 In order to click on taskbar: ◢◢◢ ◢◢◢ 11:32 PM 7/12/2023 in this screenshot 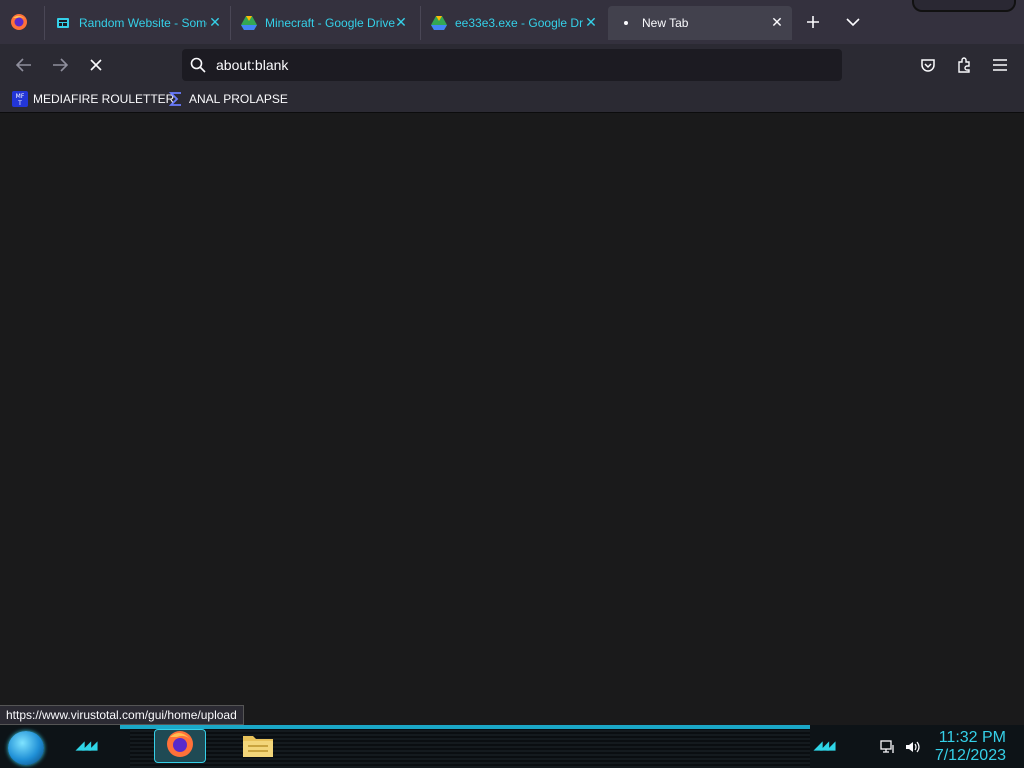, I will do `click(512, 746)`.